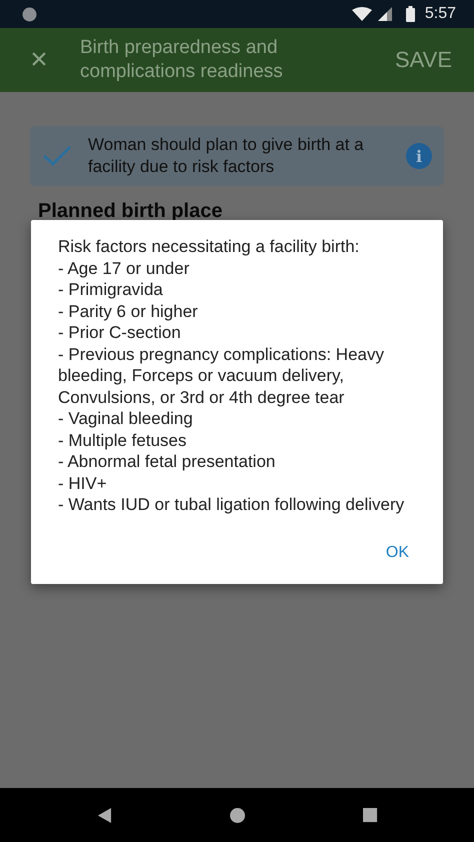  Describe the element at coordinates (209, 247) in the screenshot. I see `dialog-title: Risk factors necessitating a facility birth:` at that location.